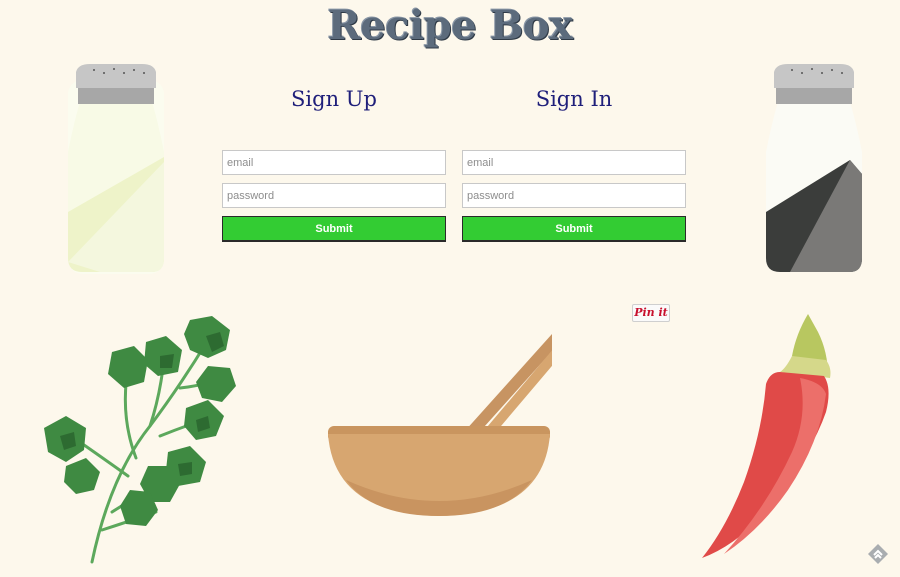 This screenshot has height=577, width=900. I want to click on signin-form: Sign In Submit, so click(574, 163).